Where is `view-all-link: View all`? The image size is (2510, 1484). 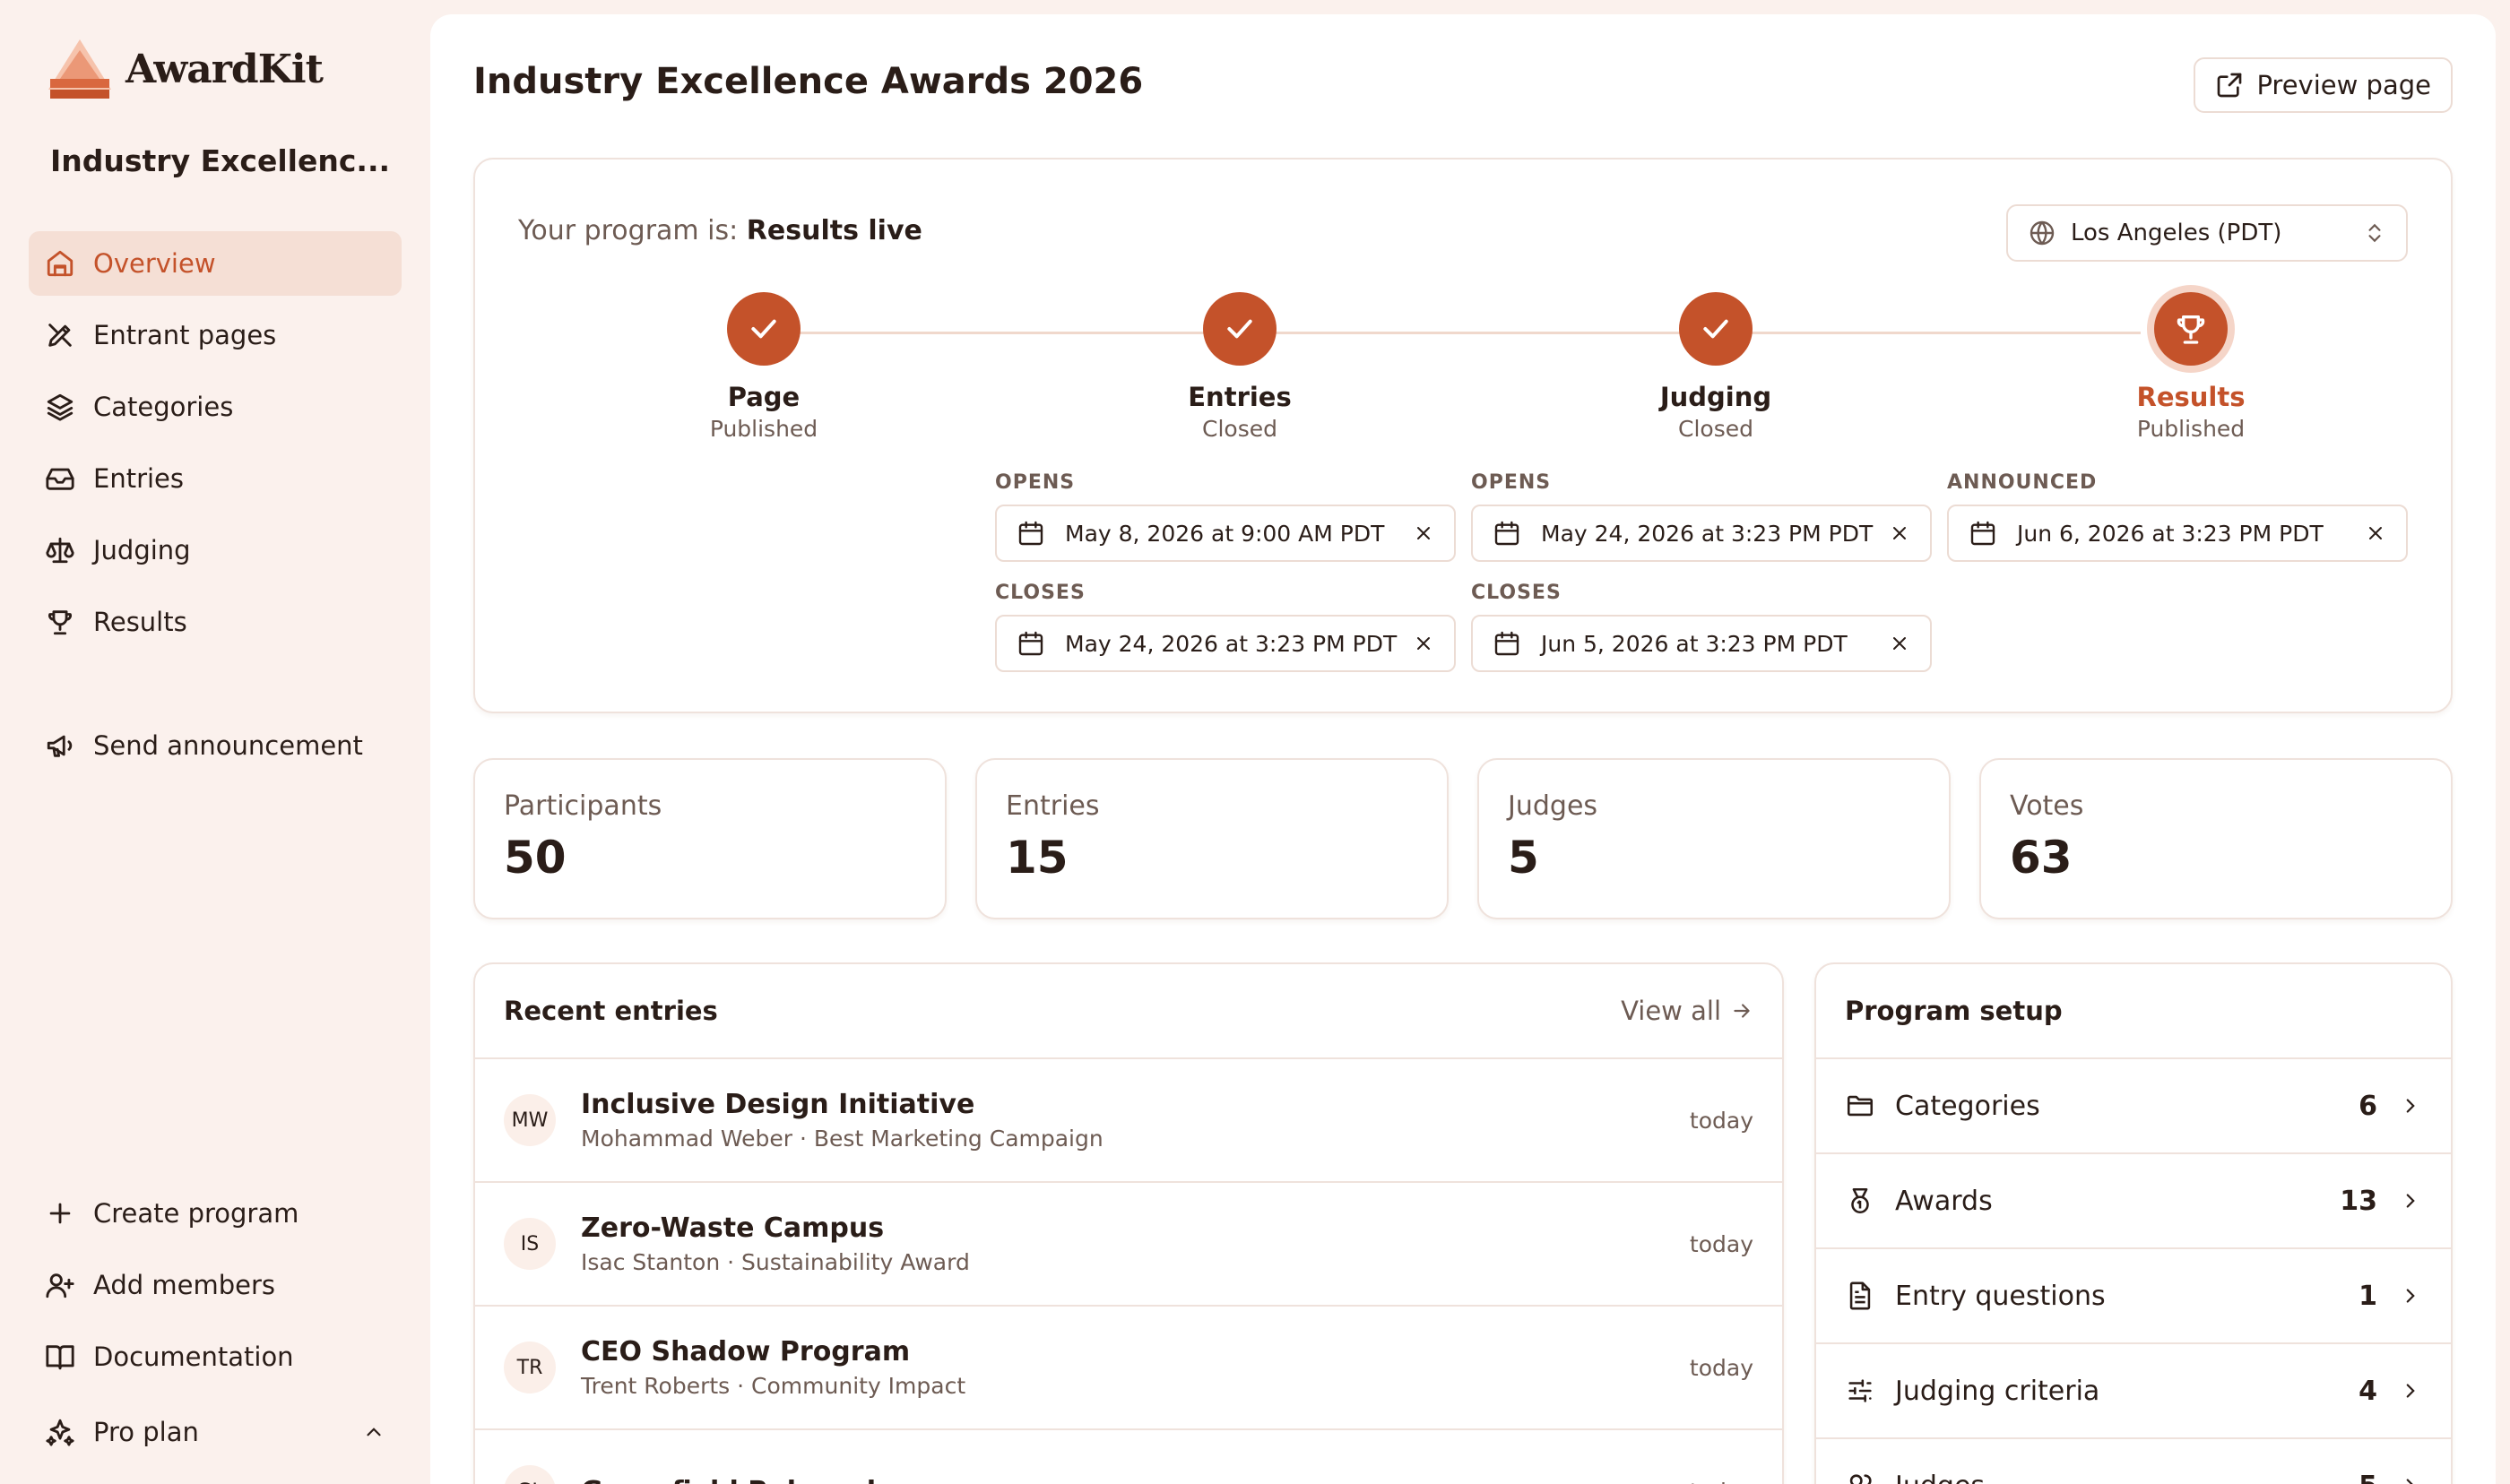 view-all-link: View all is located at coordinates (1687, 1011).